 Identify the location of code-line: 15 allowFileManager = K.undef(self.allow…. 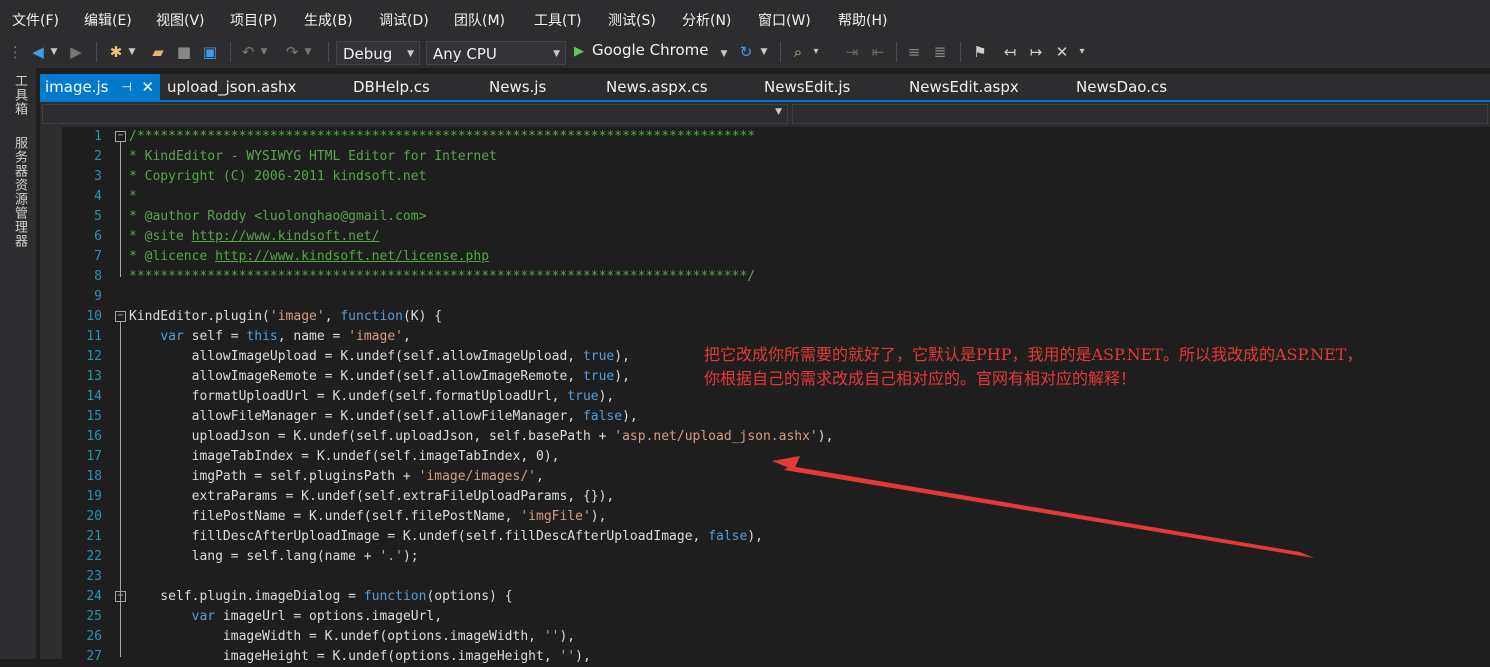
(776, 417).